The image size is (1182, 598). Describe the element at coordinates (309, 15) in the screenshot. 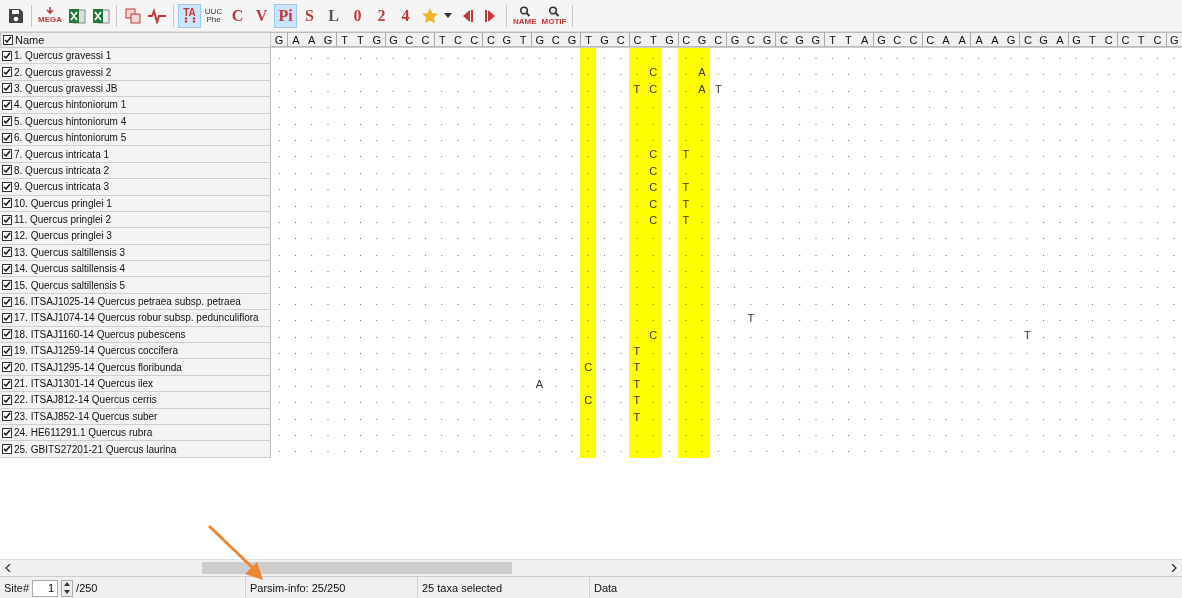

I see `highlight-toggle-button: S` at that location.